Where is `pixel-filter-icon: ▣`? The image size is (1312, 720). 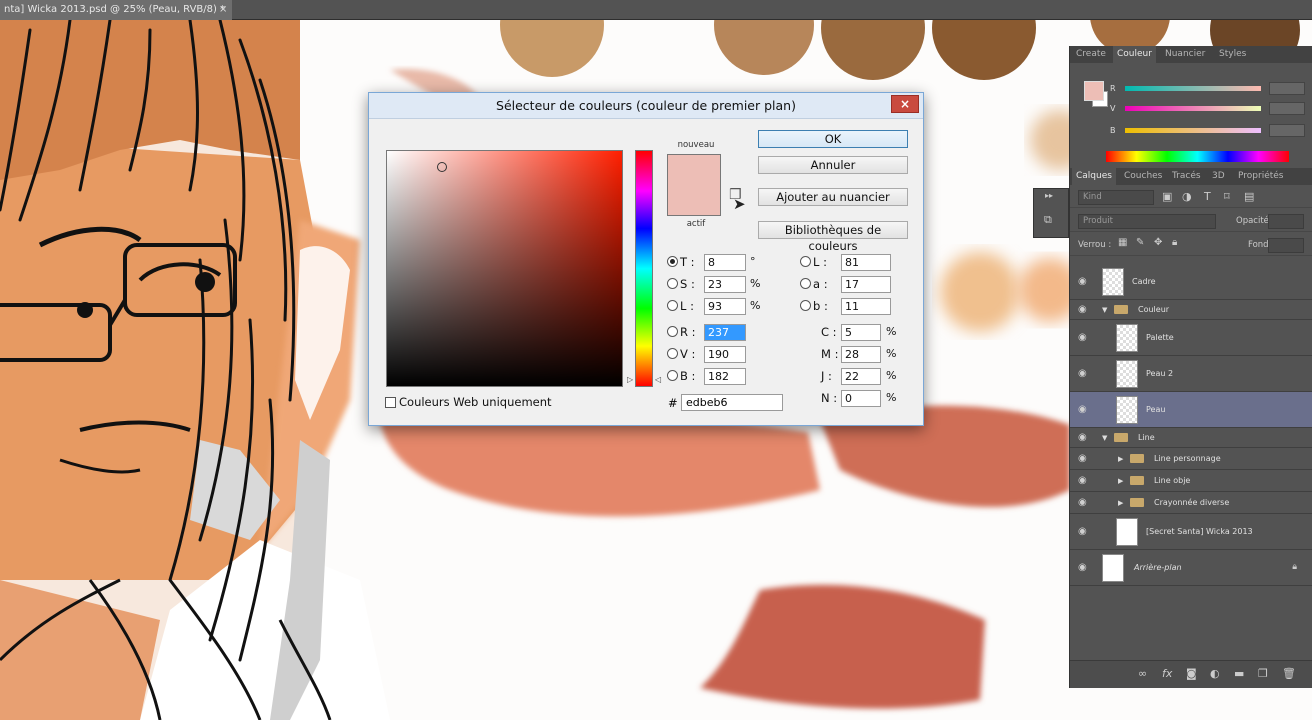 pixel-filter-icon: ▣ is located at coordinates (1167, 196).